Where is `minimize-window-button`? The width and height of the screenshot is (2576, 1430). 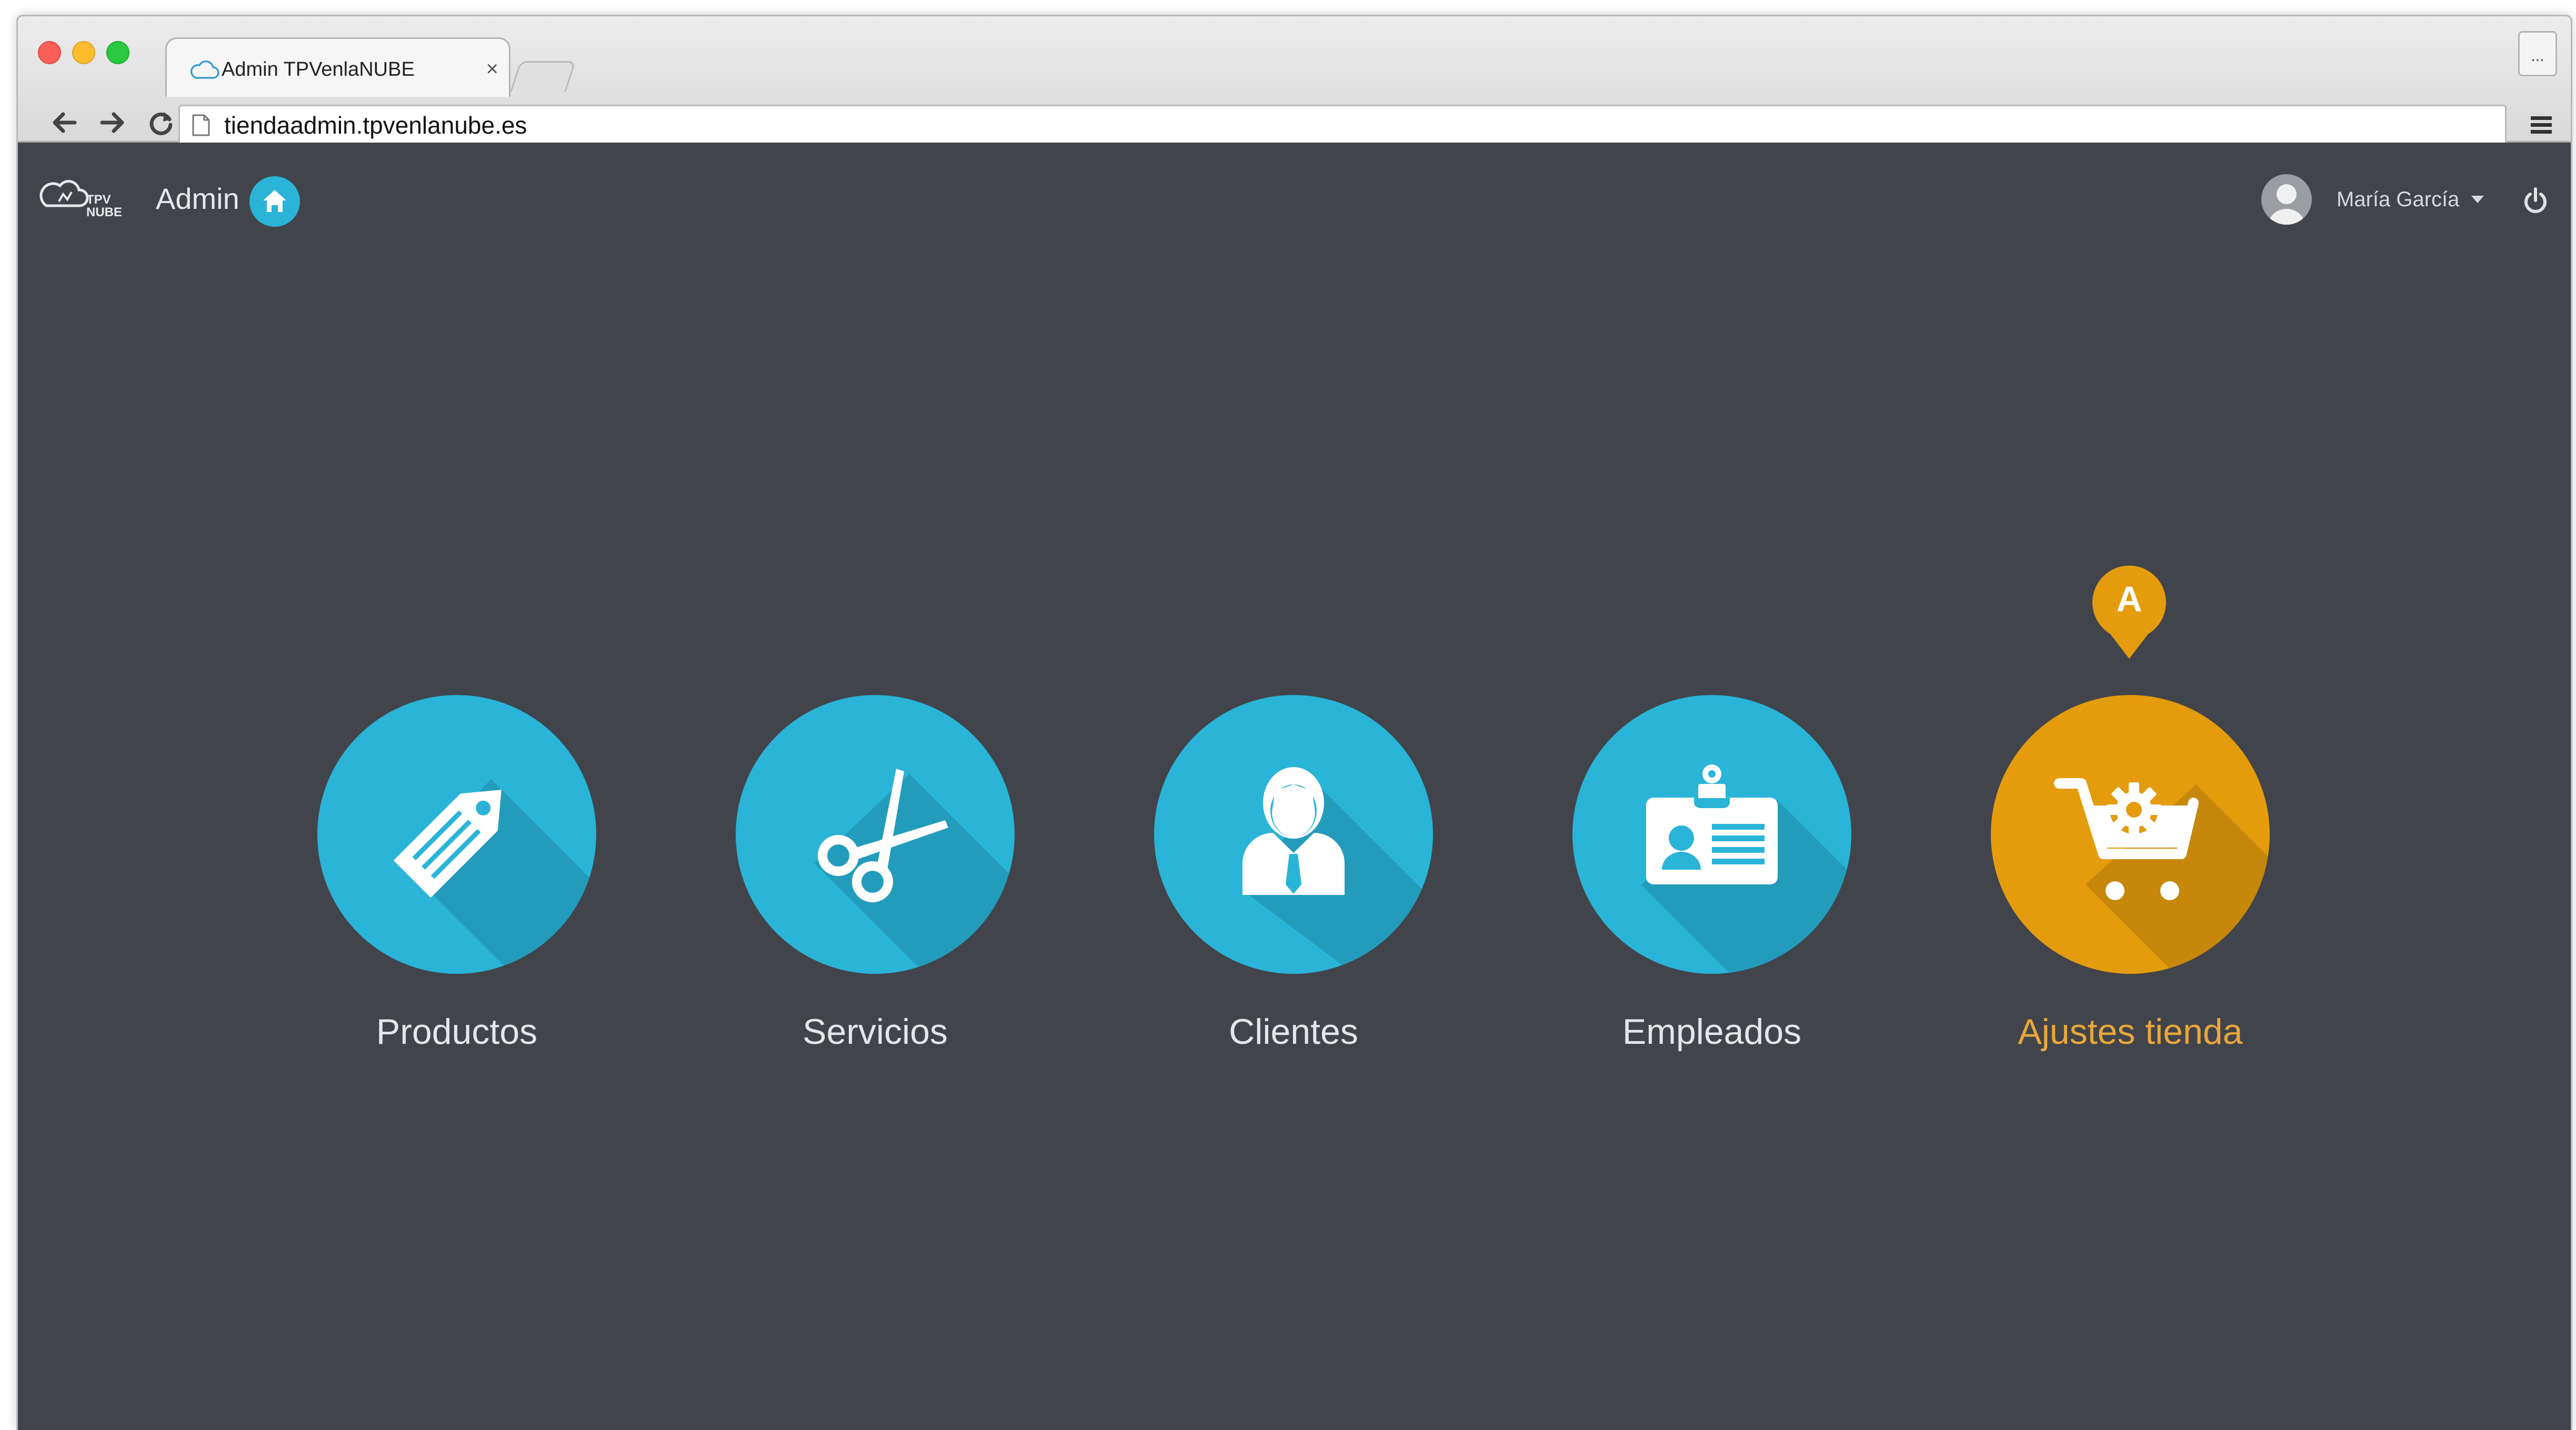 minimize-window-button is located at coordinates (83, 52).